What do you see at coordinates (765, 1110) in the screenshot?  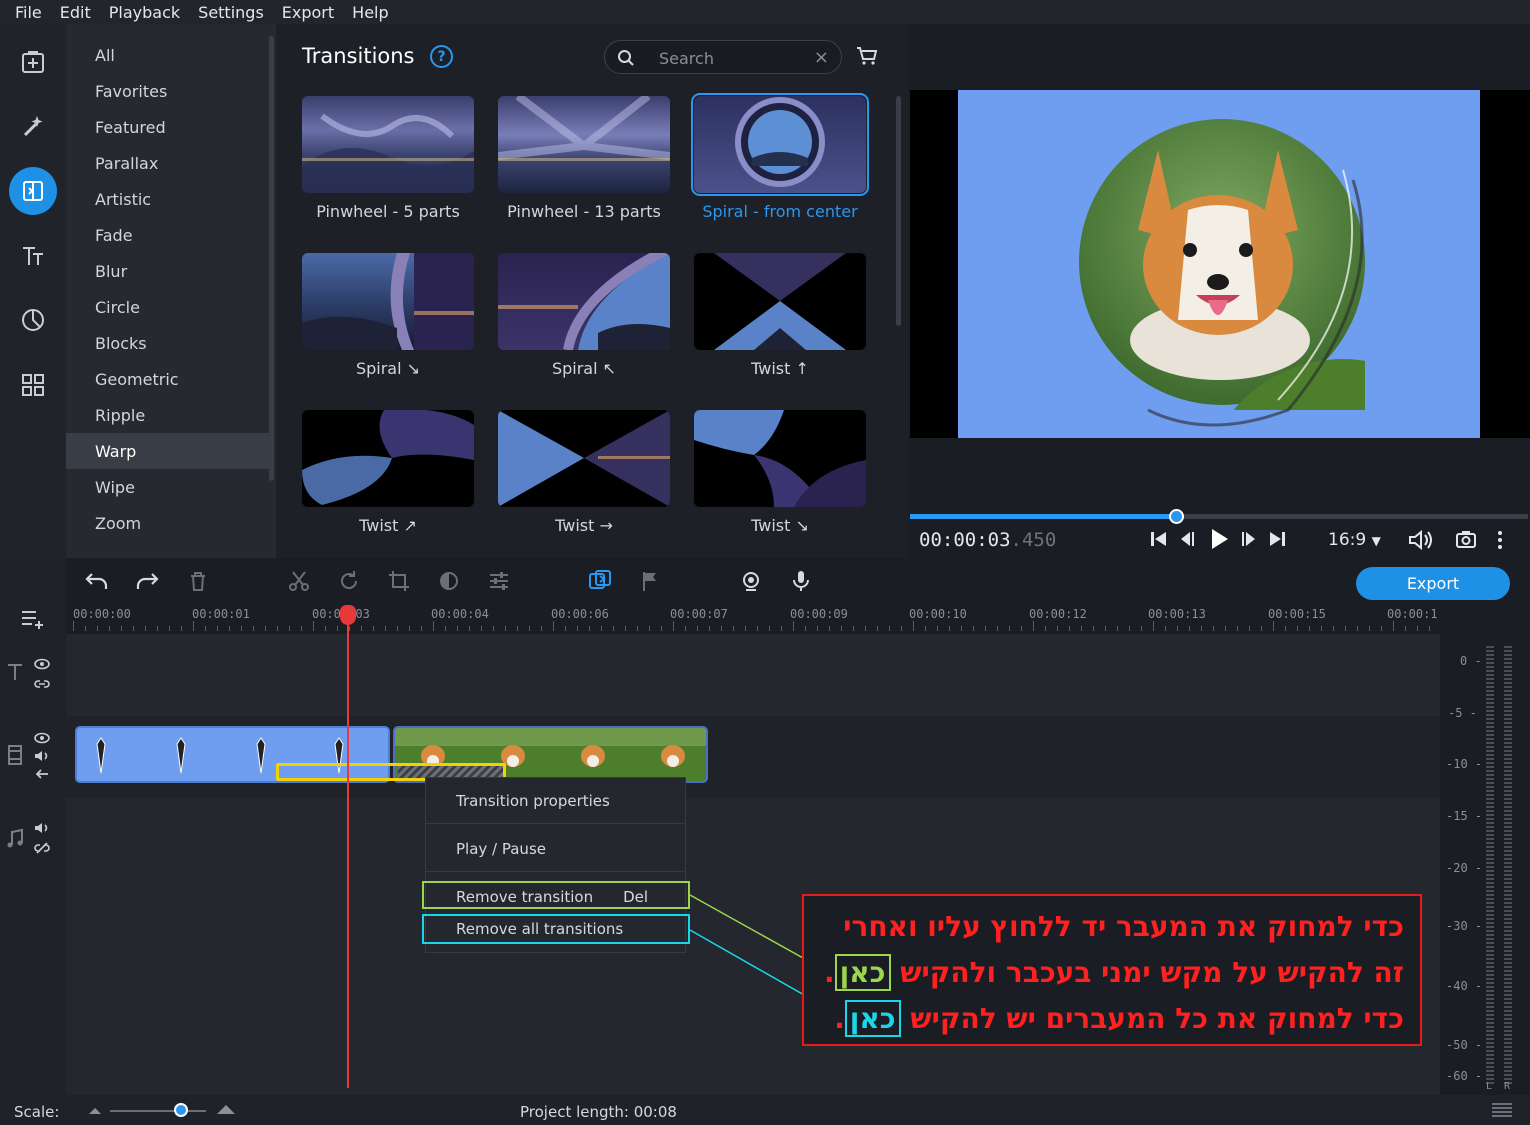 I see `status-bar: Scale: Project length: 00:08` at bounding box center [765, 1110].